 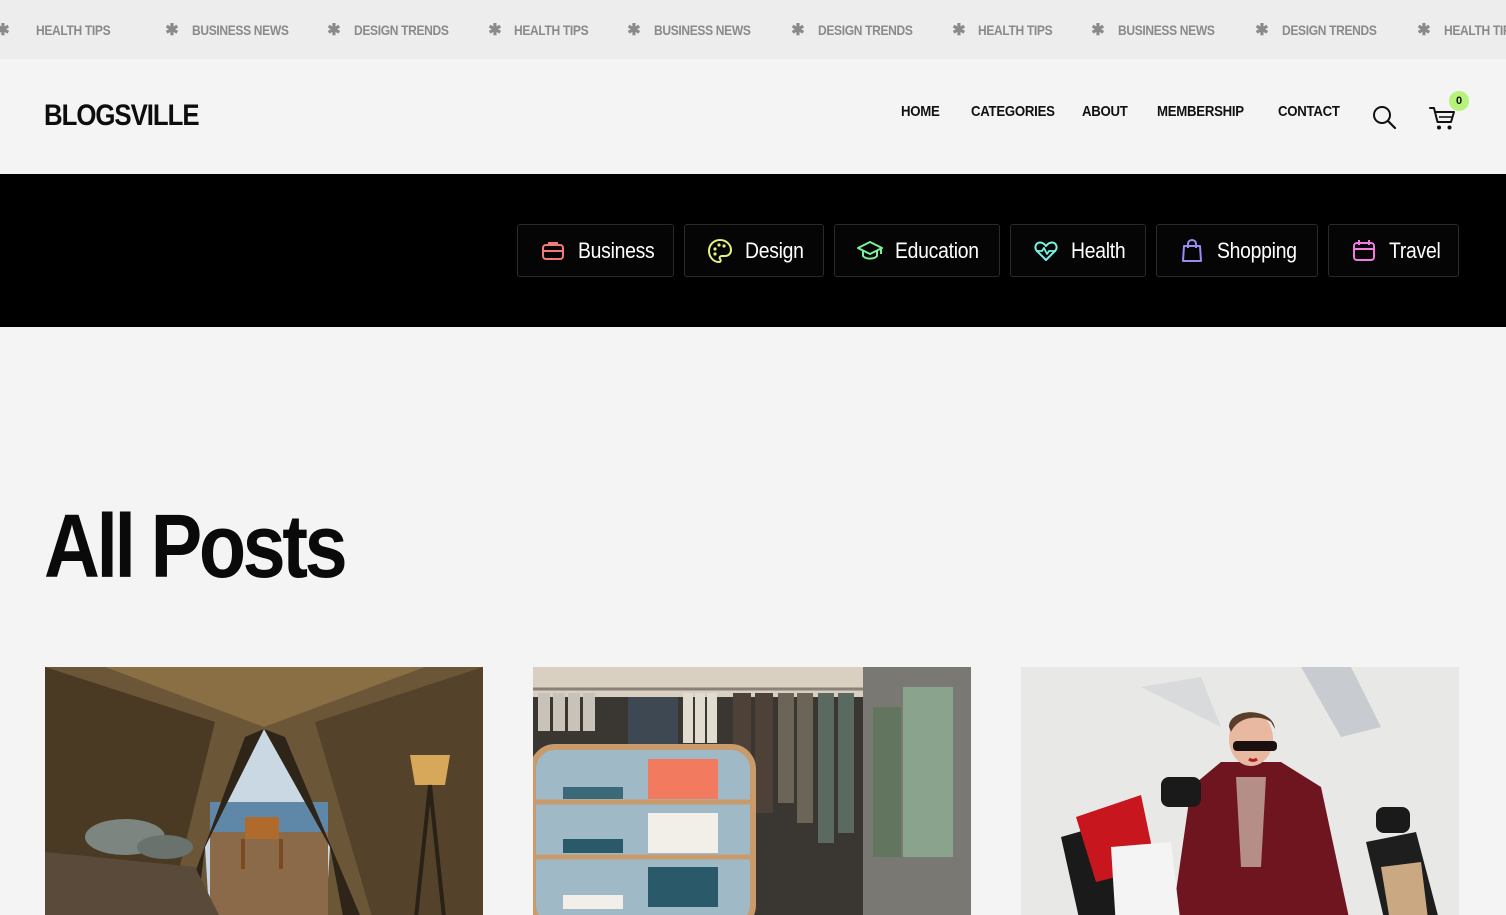 What do you see at coordinates (1415, 250) in the screenshot?
I see `category-label: Travel` at bounding box center [1415, 250].